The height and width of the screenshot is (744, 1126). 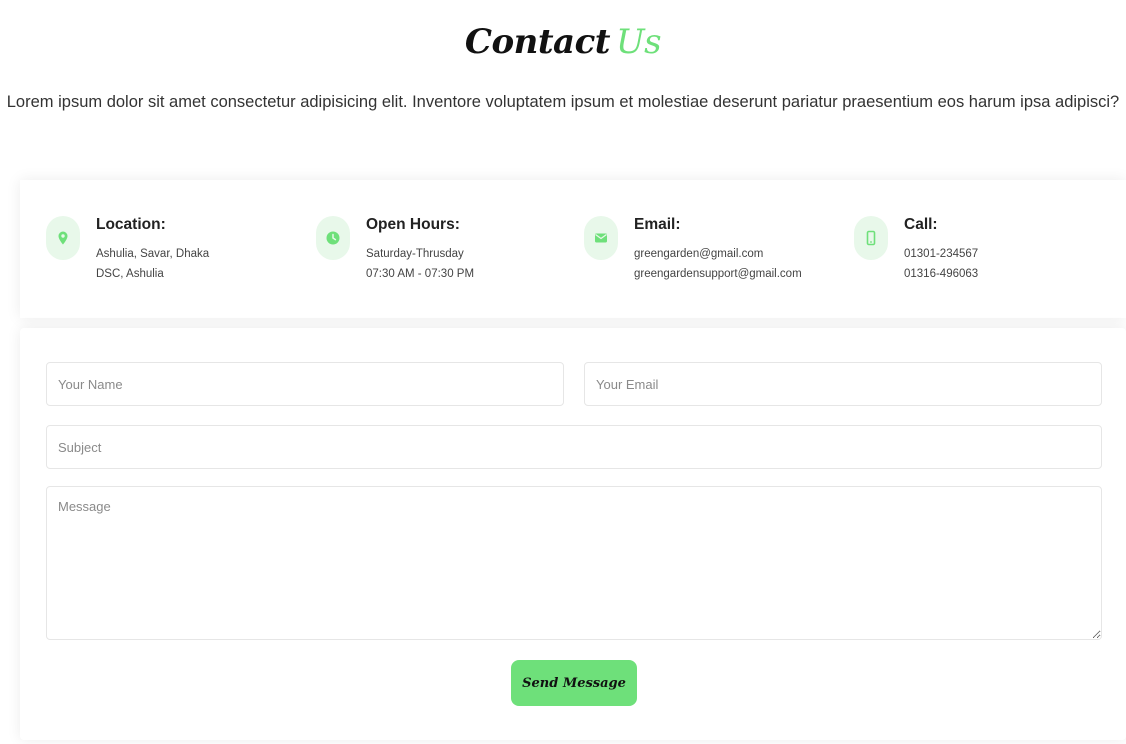 What do you see at coordinates (718, 274) in the screenshot?
I see `info-email-line-2: greengardensupport@gmail.com` at bounding box center [718, 274].